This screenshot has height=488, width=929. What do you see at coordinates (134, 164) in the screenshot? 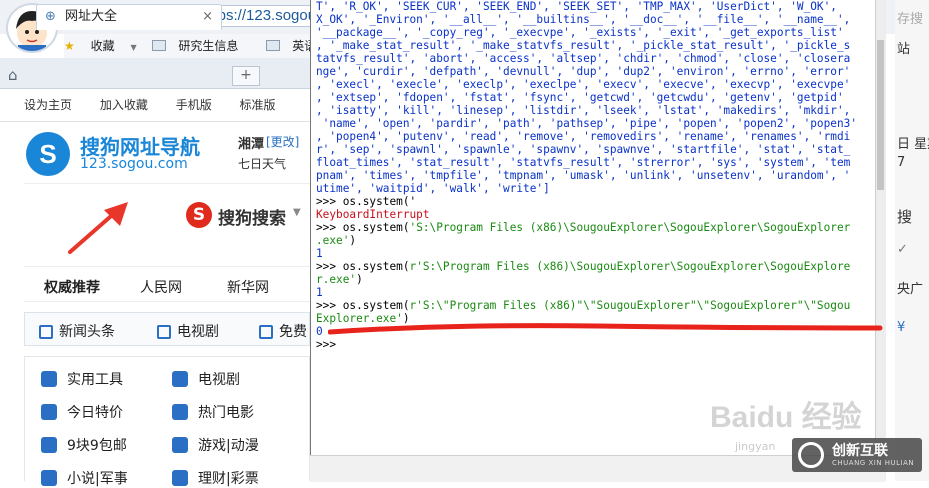
I see `site-url: 123.sogou.com` at bounding box center [134, 164].